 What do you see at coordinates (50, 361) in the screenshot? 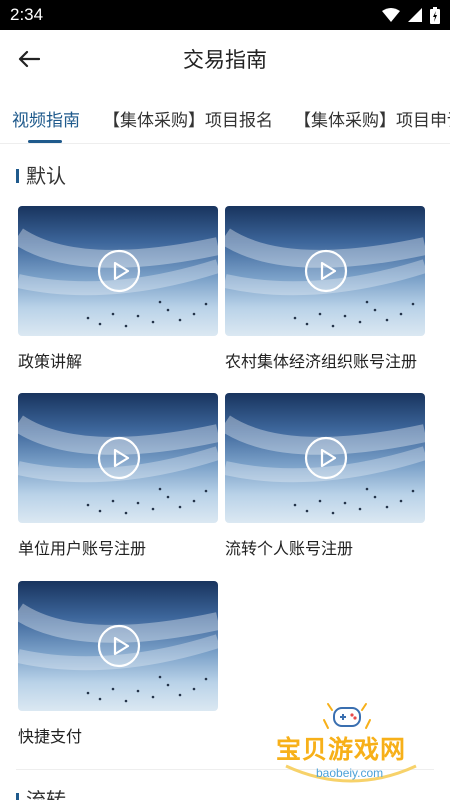
I see `video-title: 政策讲解` at bounding box center [50, 361].